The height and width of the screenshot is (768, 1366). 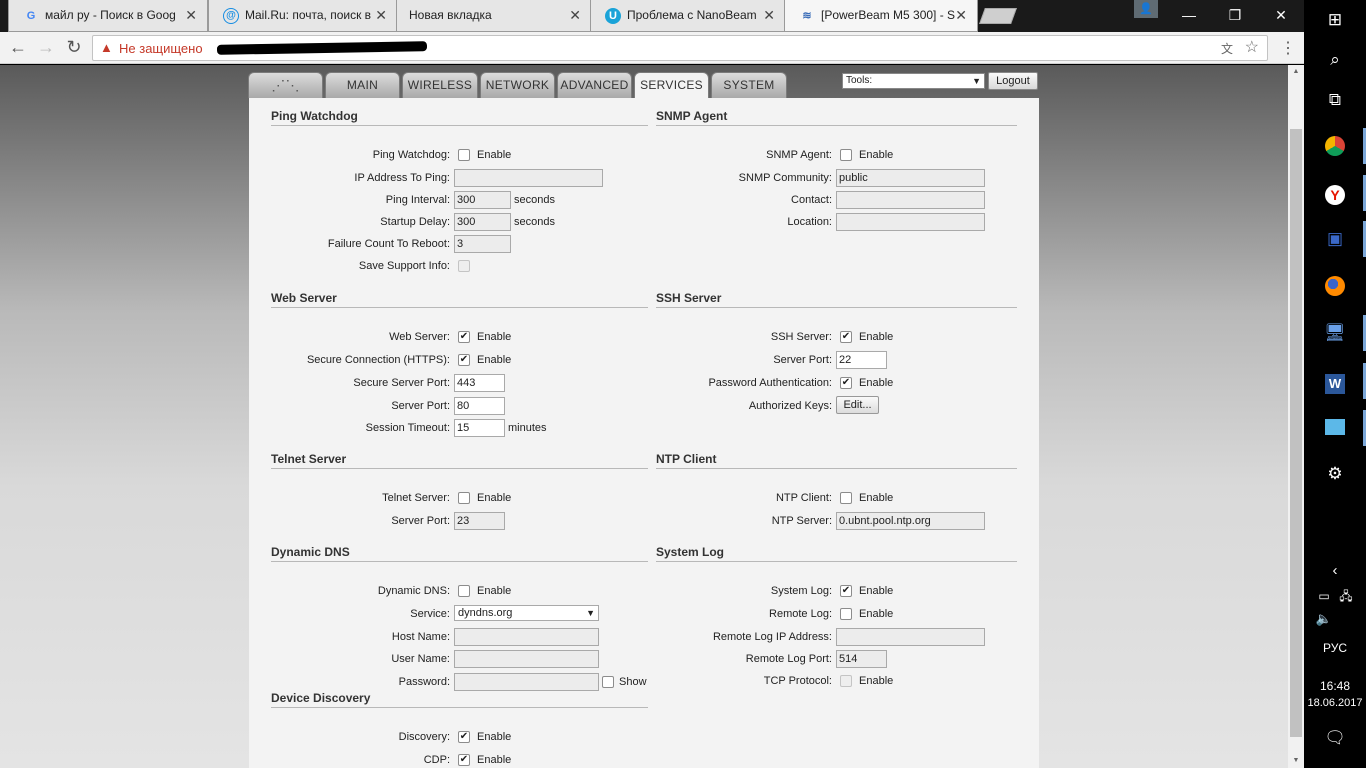 What do you see at coordinates (1335, 571) in the screenshot?
I see `chevron-left-icon: ‹` at bounding box center [1335, 571].